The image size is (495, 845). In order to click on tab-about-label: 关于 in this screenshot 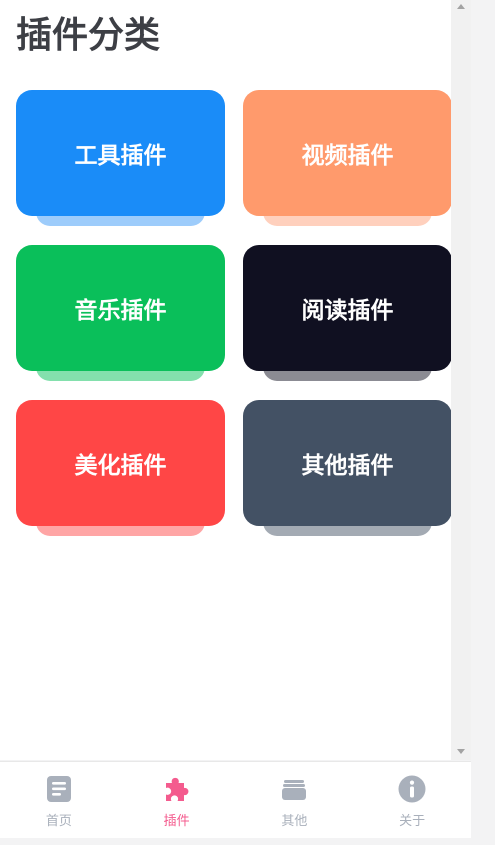, I will do `click(412, 821)`.